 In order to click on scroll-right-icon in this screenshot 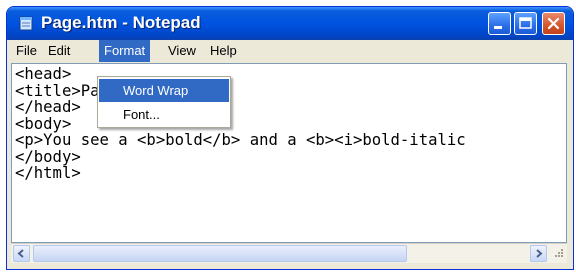, I will do `click(539, 253)`.